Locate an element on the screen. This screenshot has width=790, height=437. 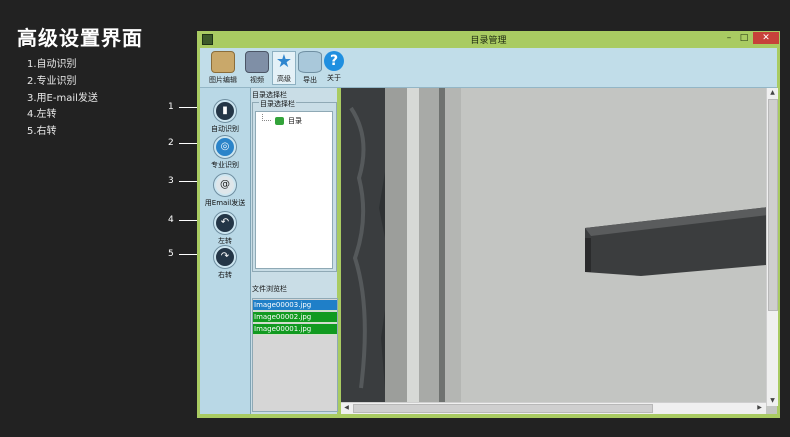
page-title: 高级设置界面 is located at coordinates (80, 38).